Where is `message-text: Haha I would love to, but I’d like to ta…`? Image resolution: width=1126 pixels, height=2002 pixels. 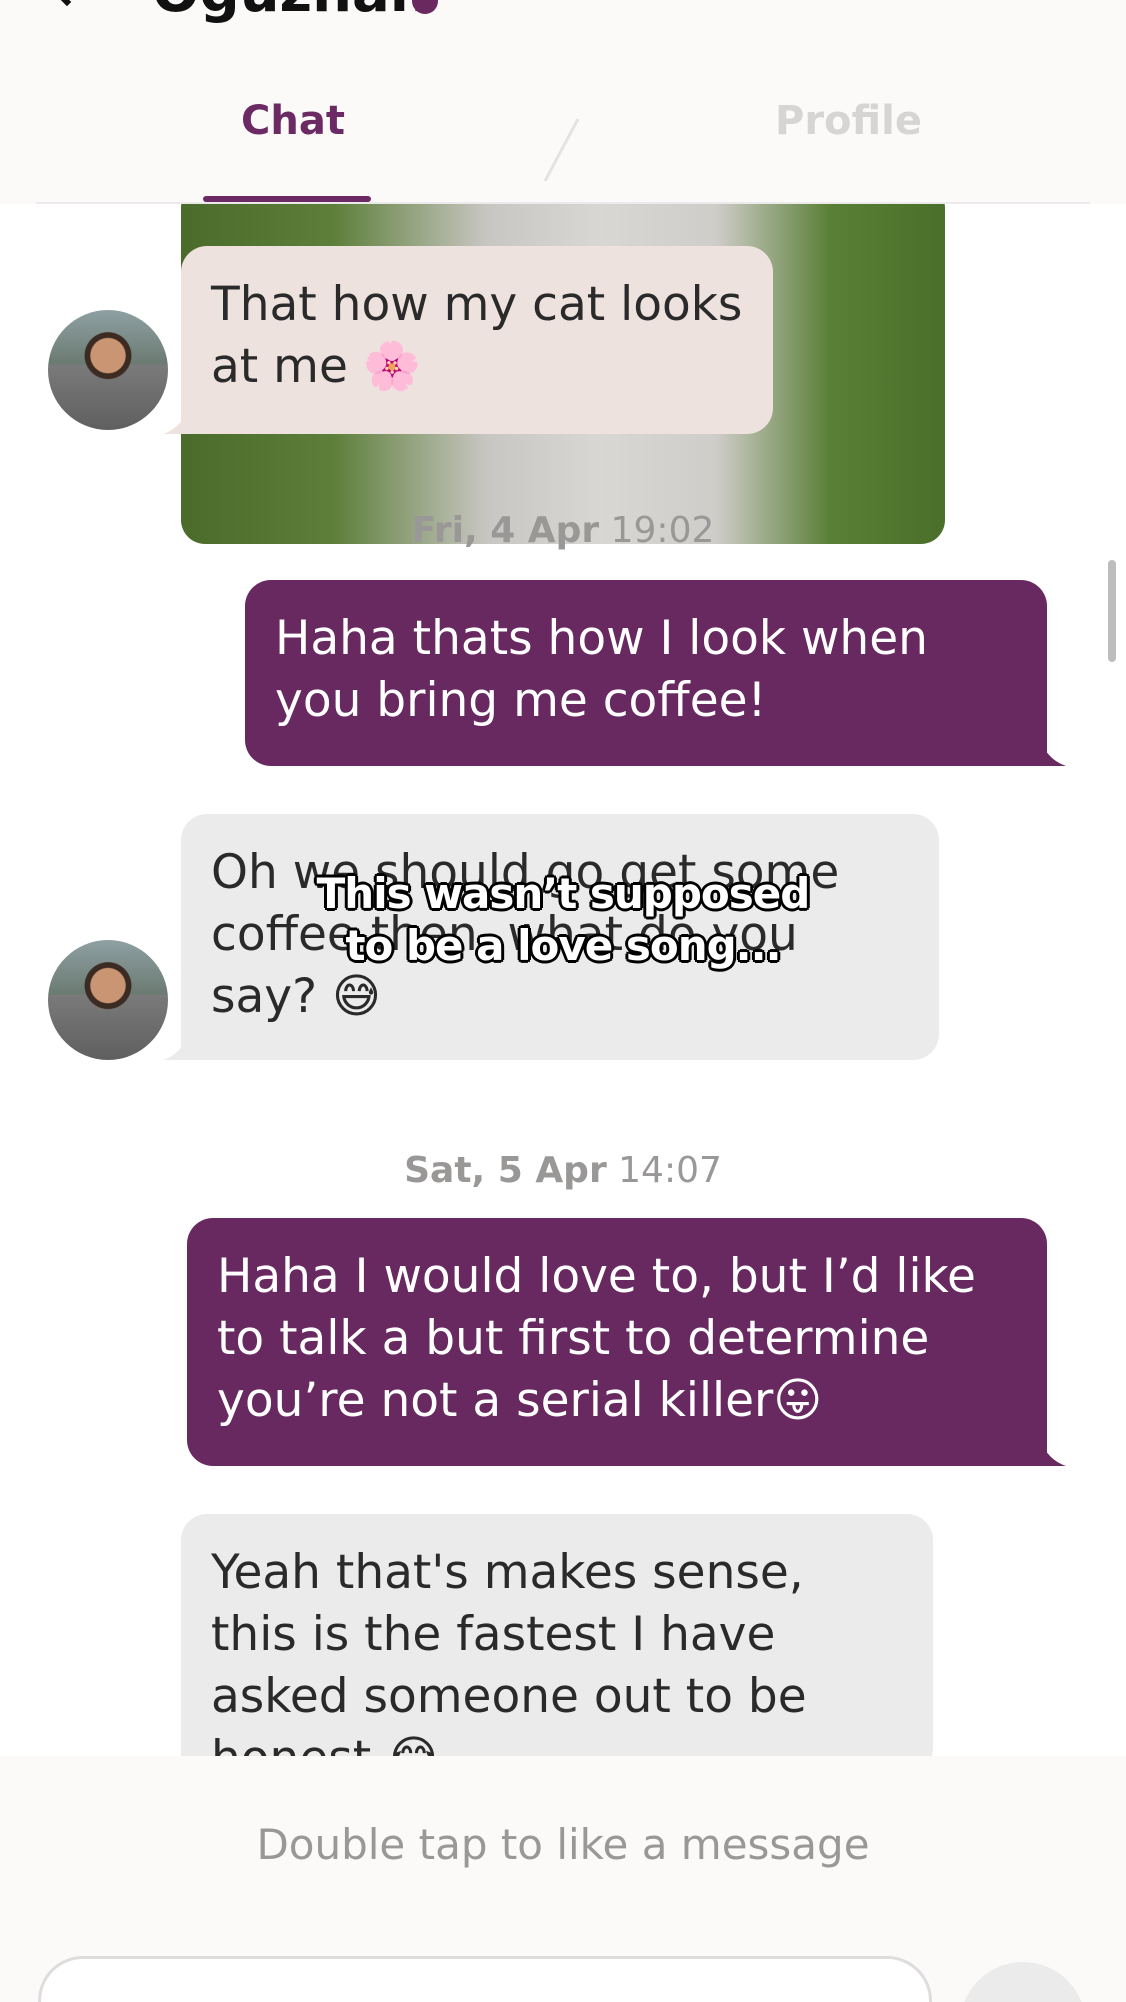 message-text: Haha I would love to, but I’d like to ta… is located at coordinates (596, 1338).